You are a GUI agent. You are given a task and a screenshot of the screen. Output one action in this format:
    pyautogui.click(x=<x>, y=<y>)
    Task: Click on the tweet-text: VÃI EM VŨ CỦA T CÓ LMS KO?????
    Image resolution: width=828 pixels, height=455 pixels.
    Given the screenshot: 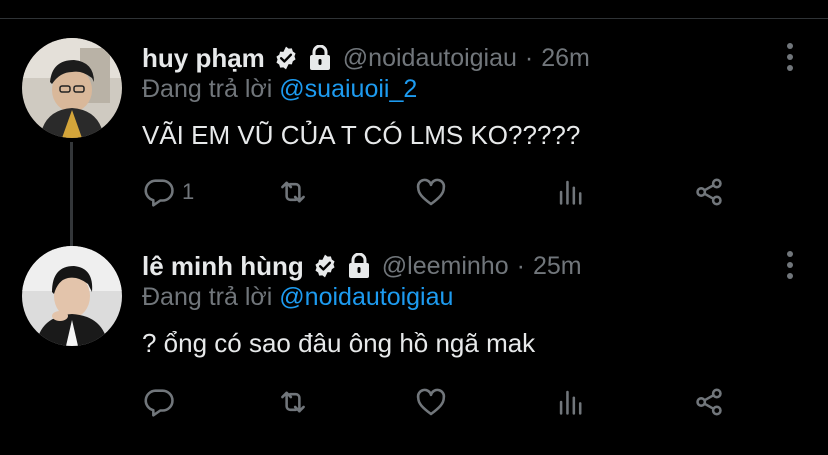 What is the action you would take?
    pyautogui.click(x=361, y=135)
    